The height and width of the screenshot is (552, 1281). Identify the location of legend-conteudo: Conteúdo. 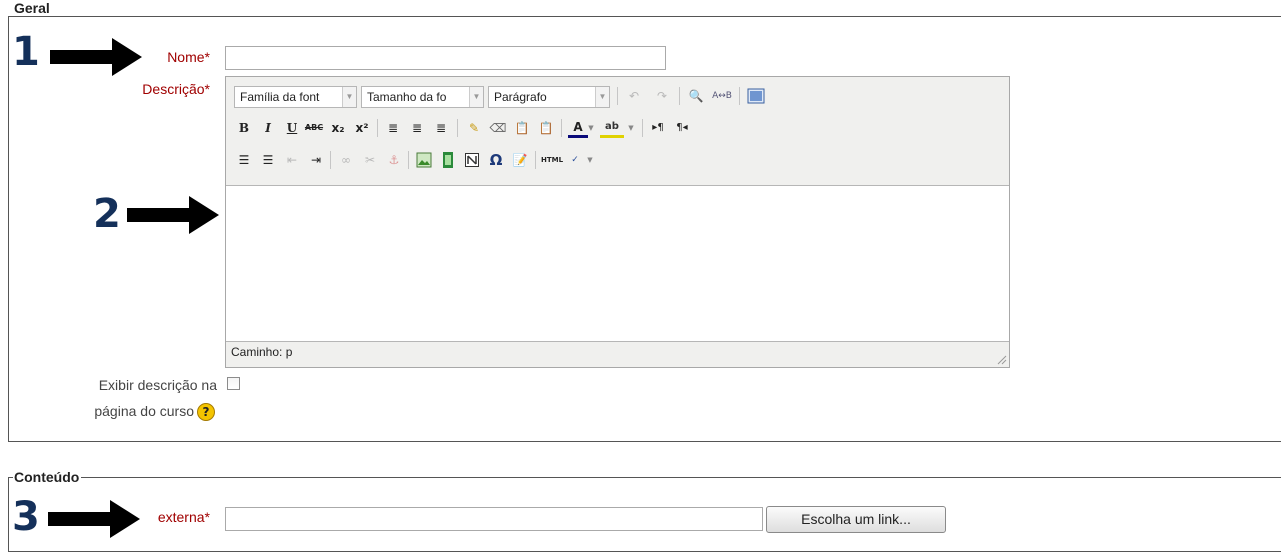
(47, 477).